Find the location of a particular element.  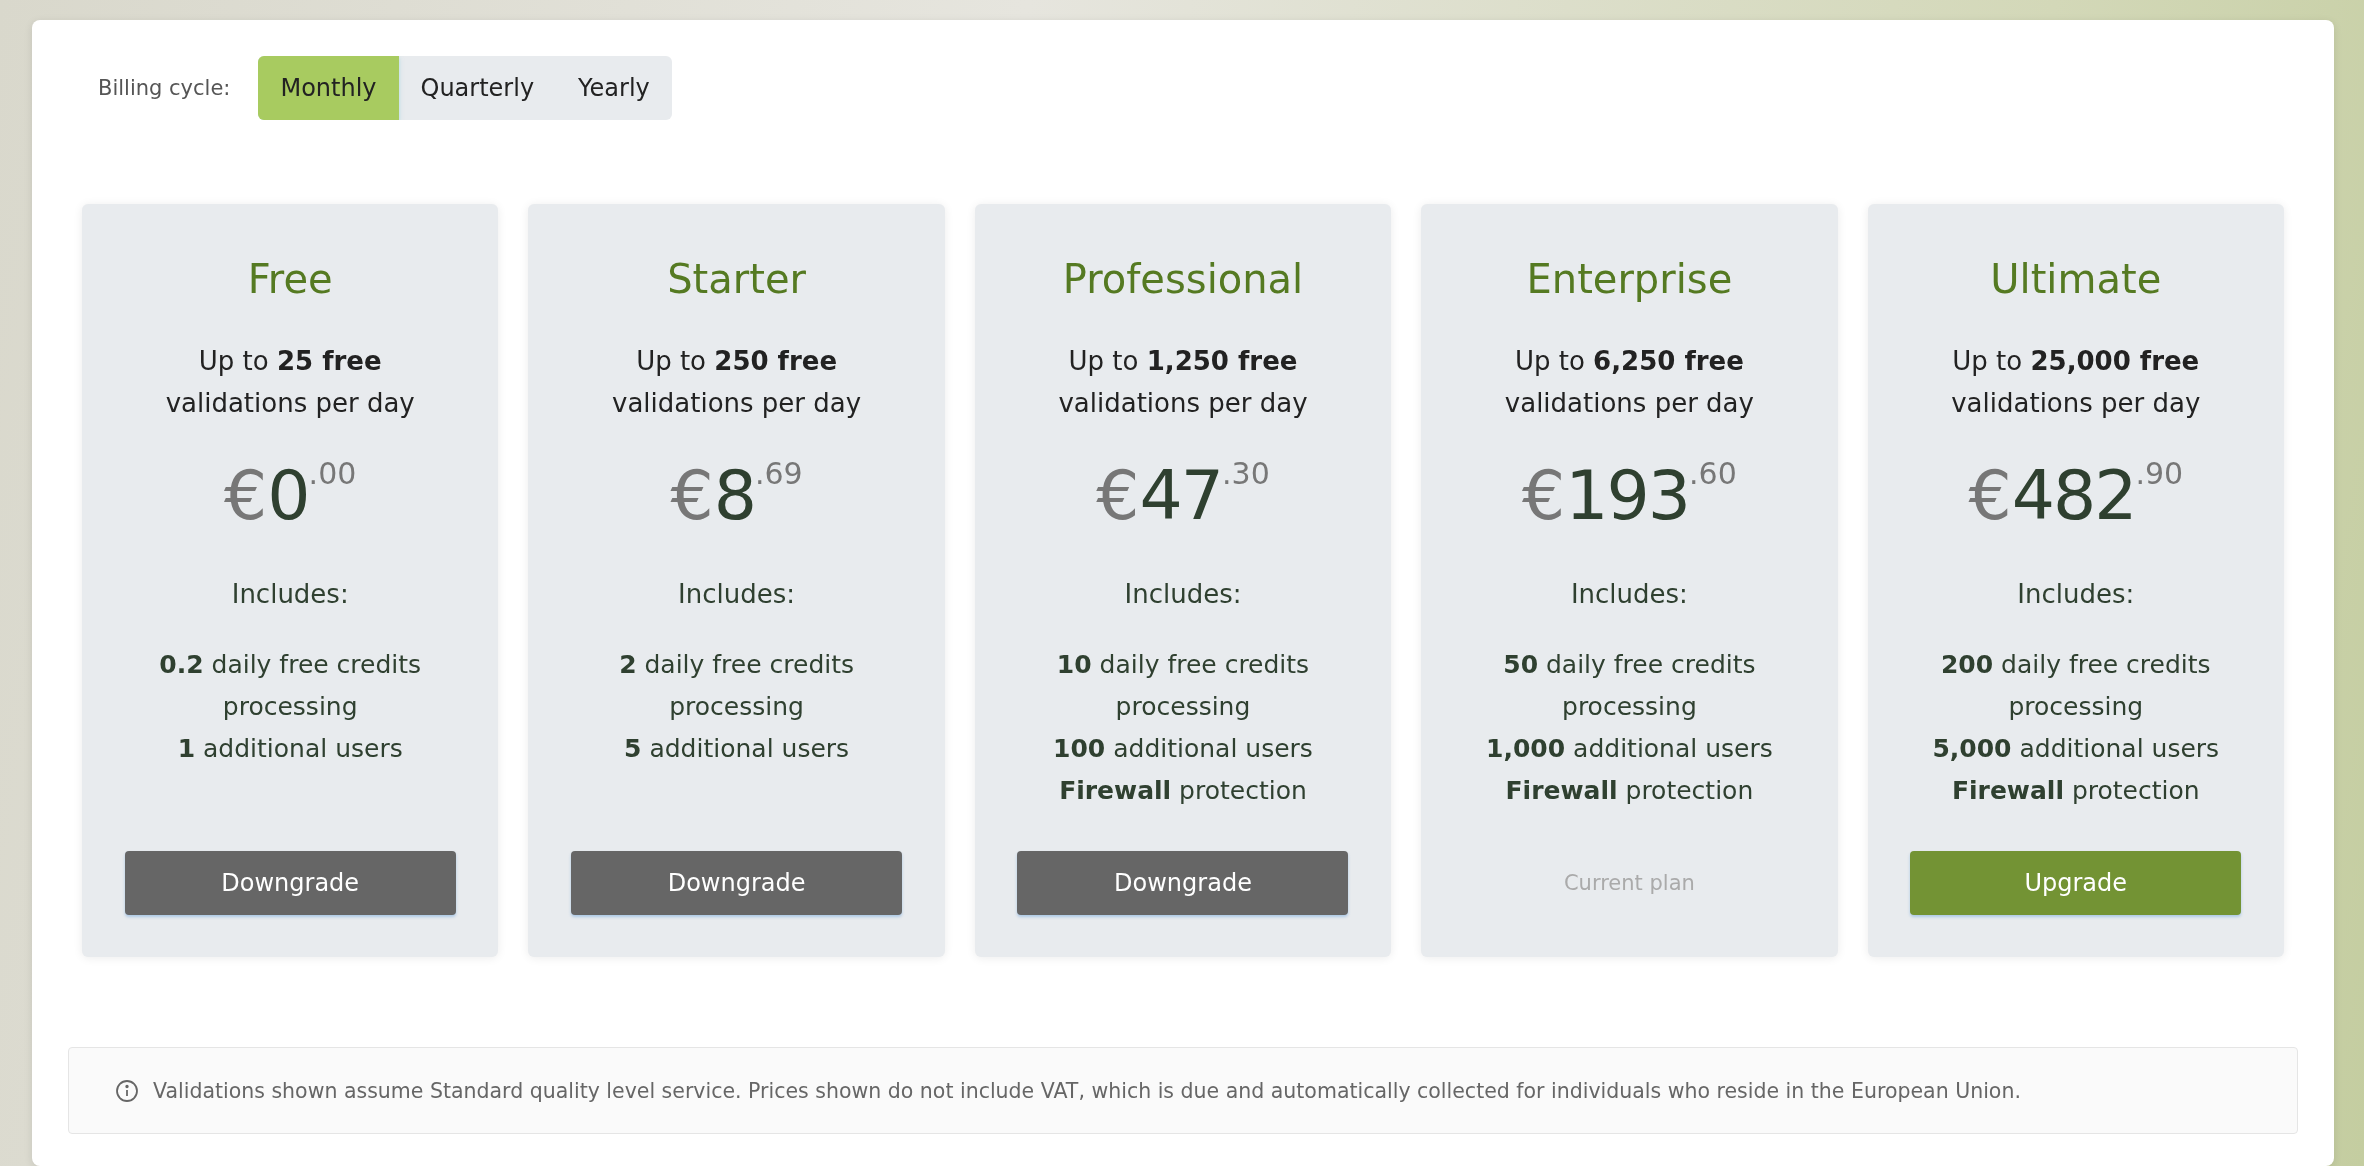

plan-name: Ultimate is located at coordinates (2076, 279).